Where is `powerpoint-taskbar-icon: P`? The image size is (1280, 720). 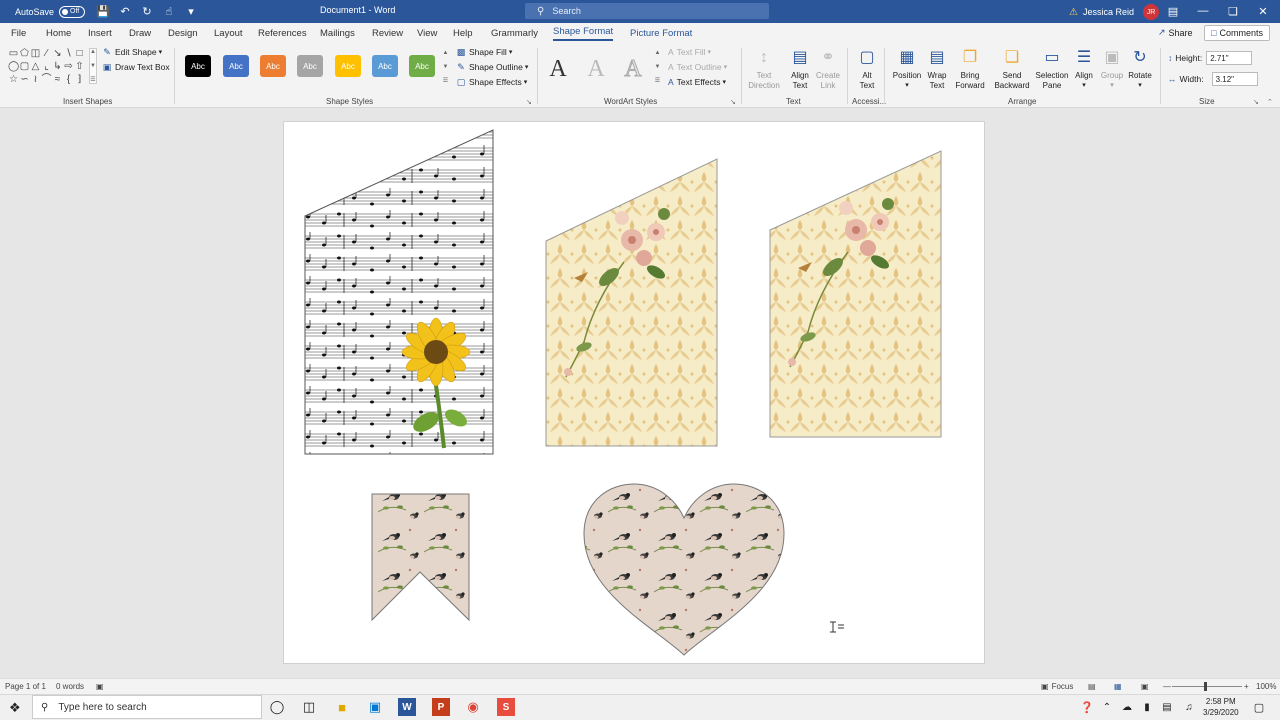
powerpoint-taskbar-icon: P is located at coordinates (441, 707).